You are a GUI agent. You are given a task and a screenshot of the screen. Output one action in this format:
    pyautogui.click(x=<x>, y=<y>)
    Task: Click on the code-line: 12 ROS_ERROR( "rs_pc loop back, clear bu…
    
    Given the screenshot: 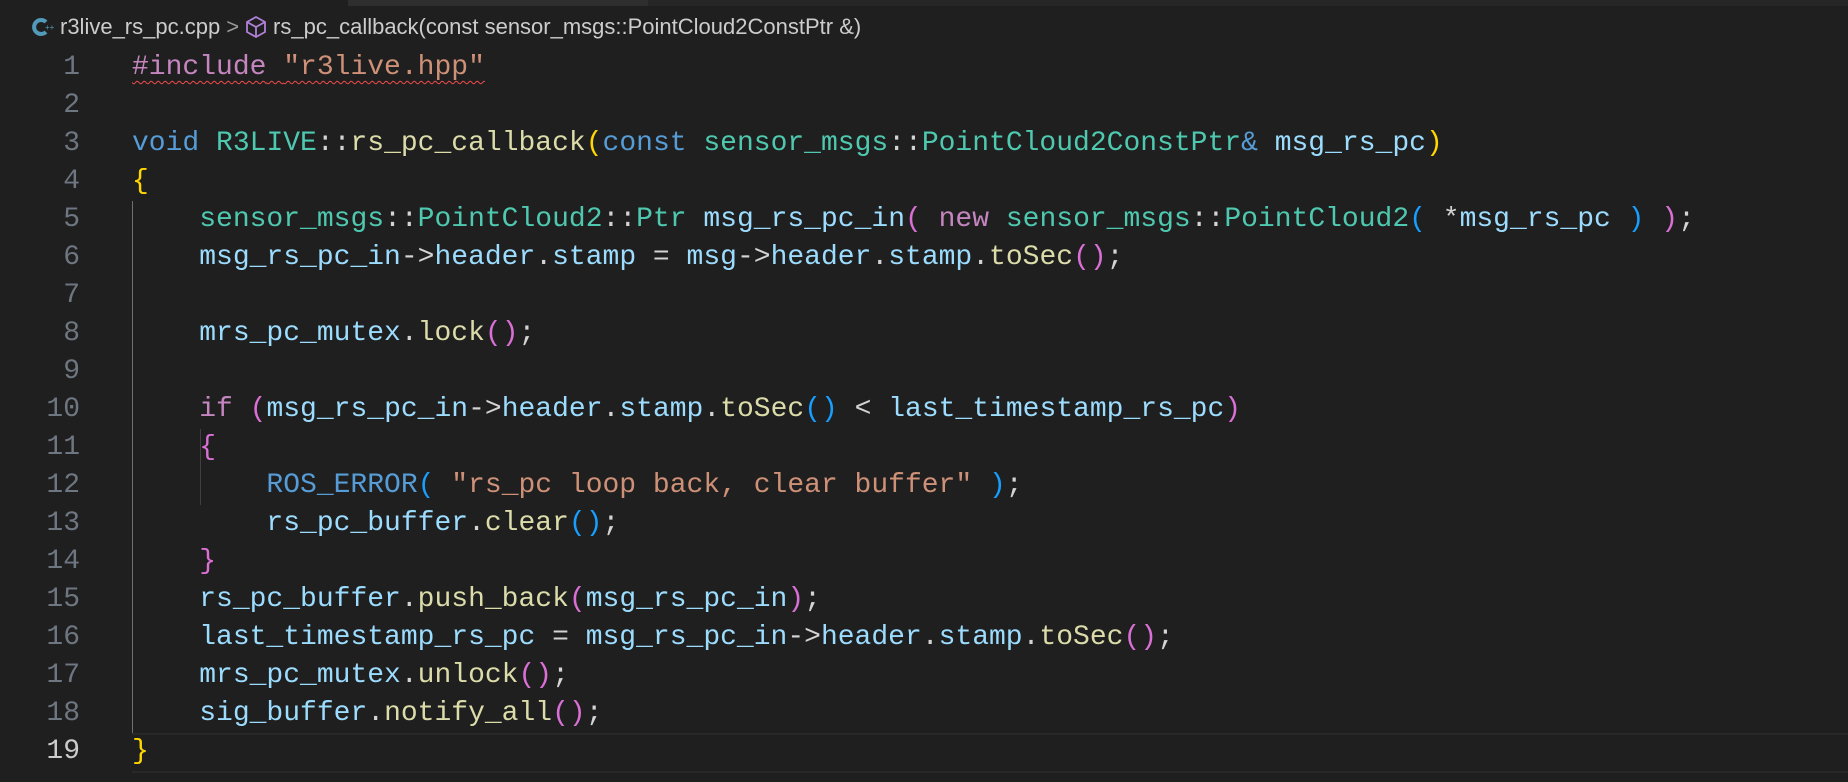 What is the action you would take?
    pyautogui.click(x=924, y=486)
    